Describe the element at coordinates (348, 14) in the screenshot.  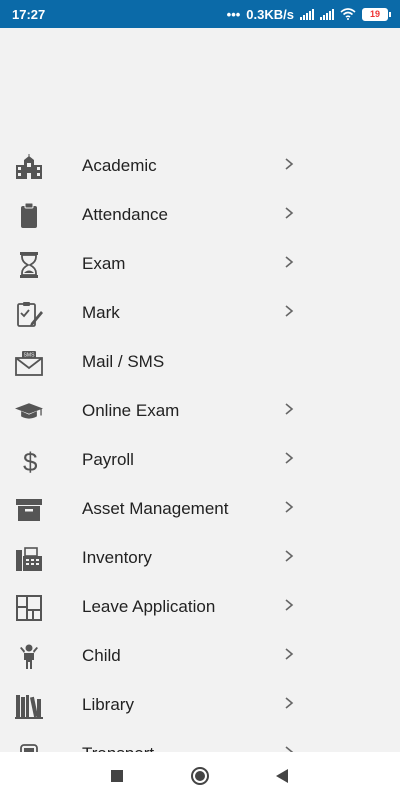
I see `wifi-icon` at that location.